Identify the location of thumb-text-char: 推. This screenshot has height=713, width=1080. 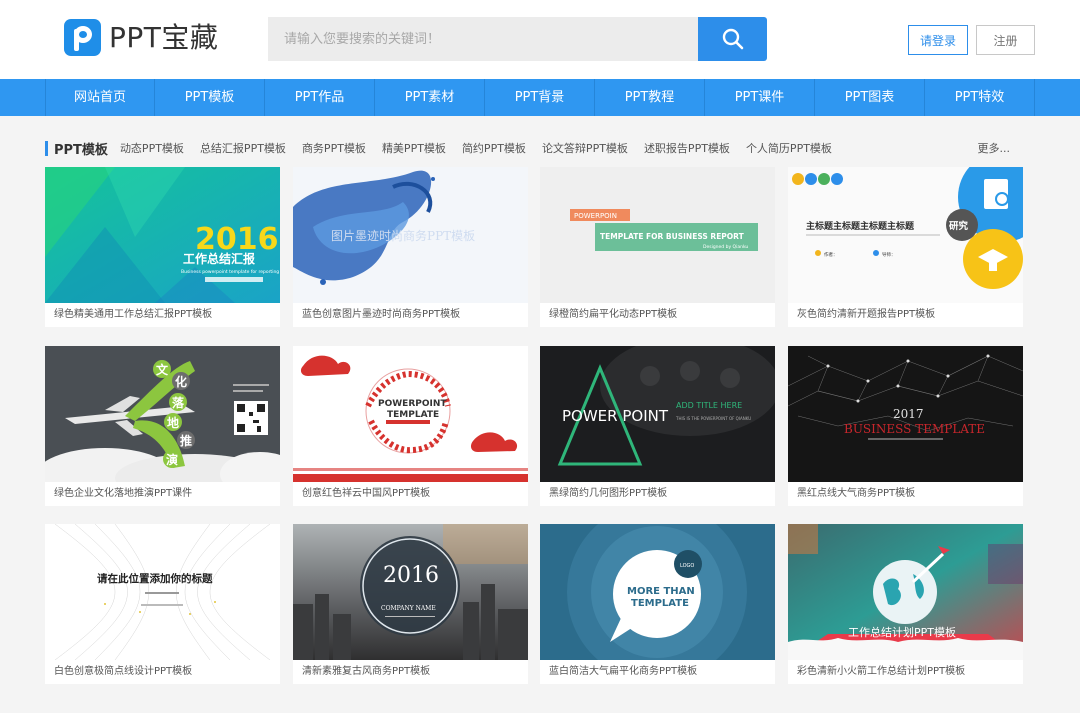
(186, 440).